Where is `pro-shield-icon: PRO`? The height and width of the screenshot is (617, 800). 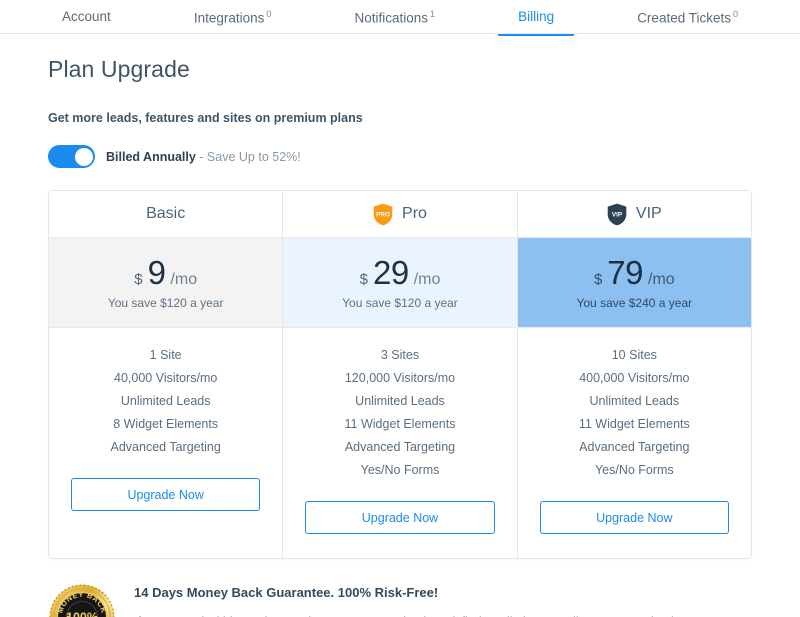
pro-shield-icon: PRO is located at coordinates (383, 214).